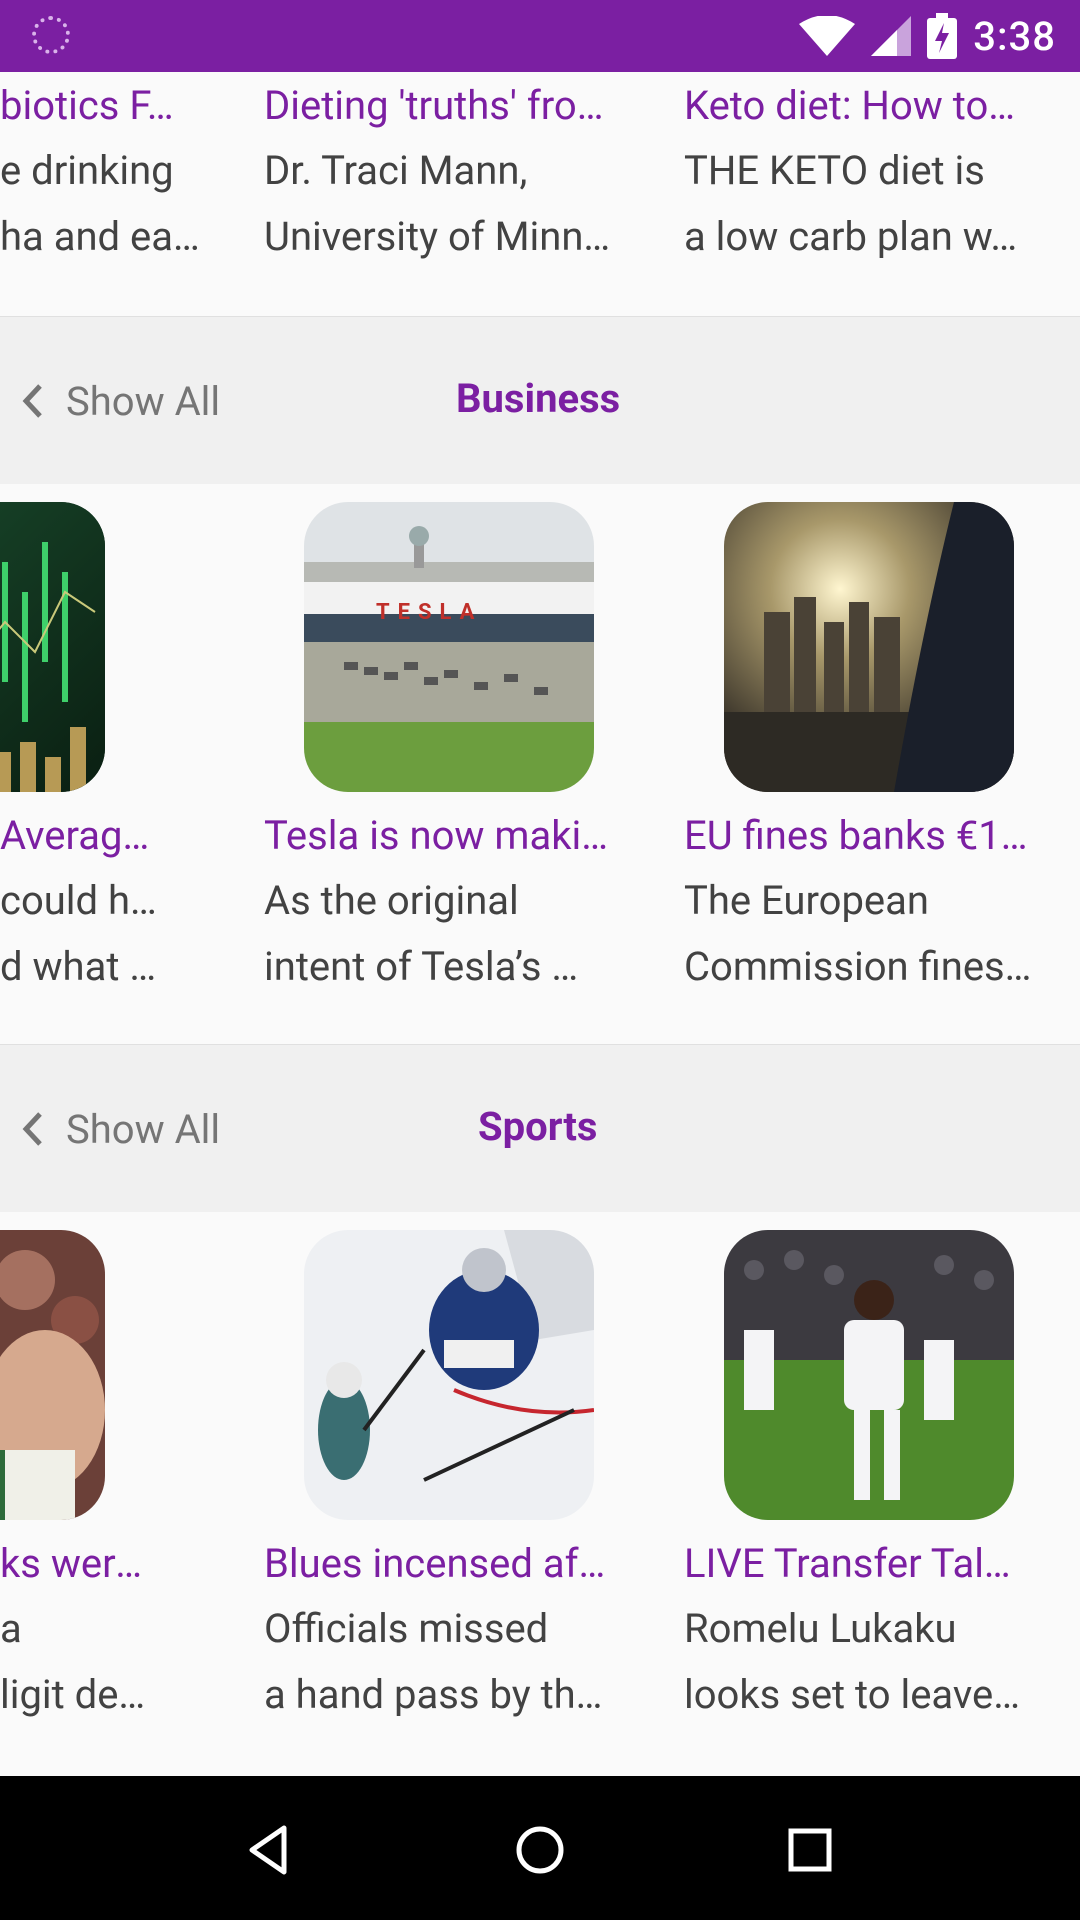  I want to click on navigation-bar, so click(540, 1848).